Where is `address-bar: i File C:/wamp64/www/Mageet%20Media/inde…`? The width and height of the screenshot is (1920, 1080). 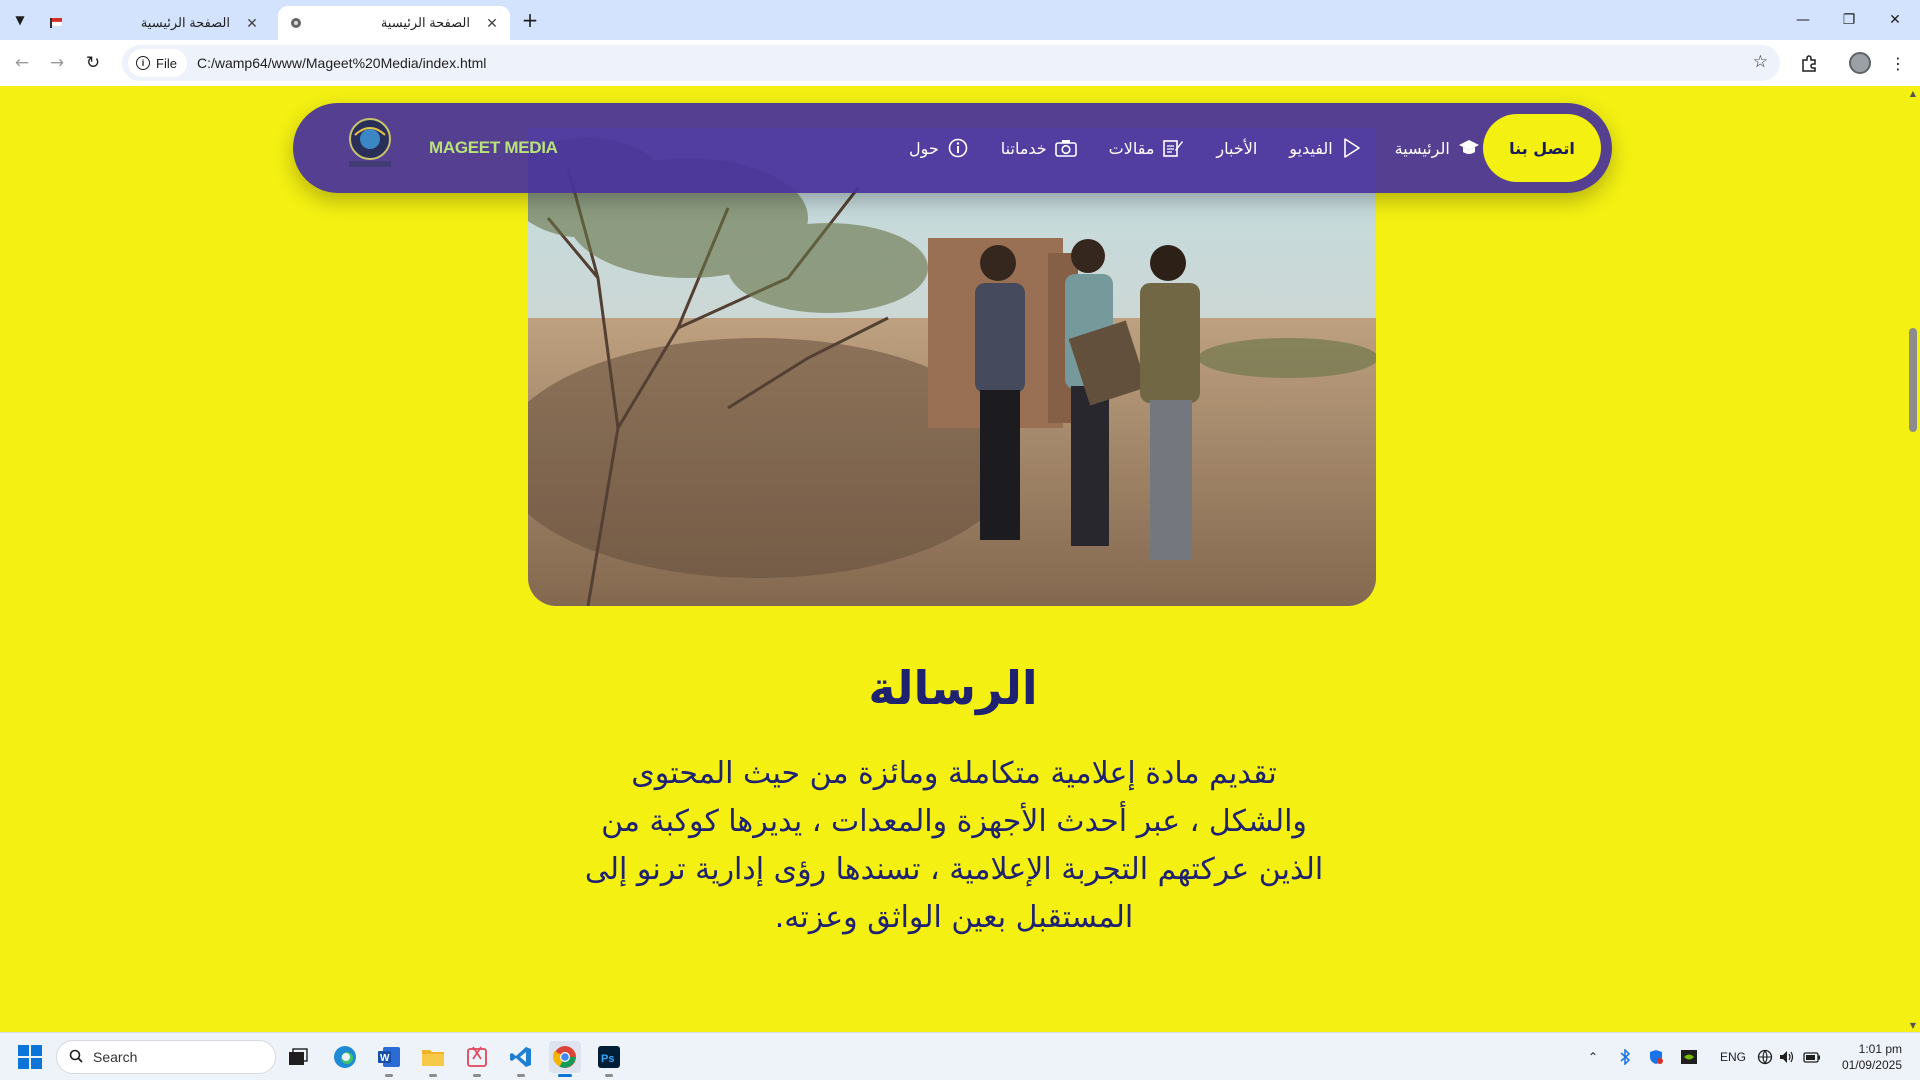 address-bar: i File C:/wamp64/www/Mageet%20Media/inde… is located at coordinates (951, 63).